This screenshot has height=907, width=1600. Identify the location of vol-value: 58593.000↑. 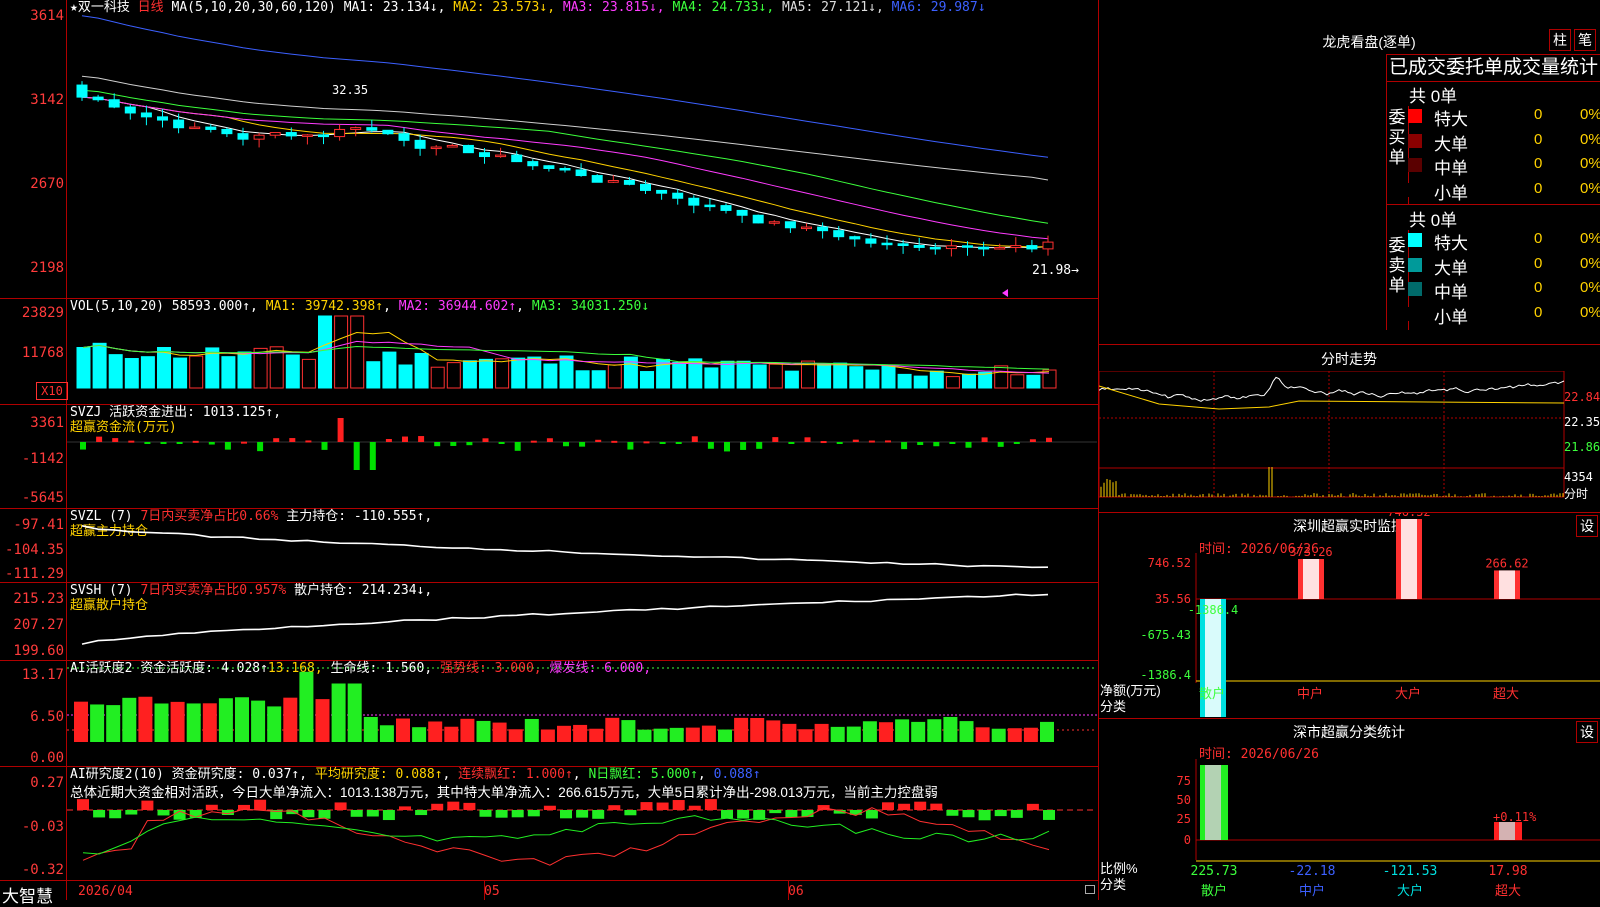
(211, 306).